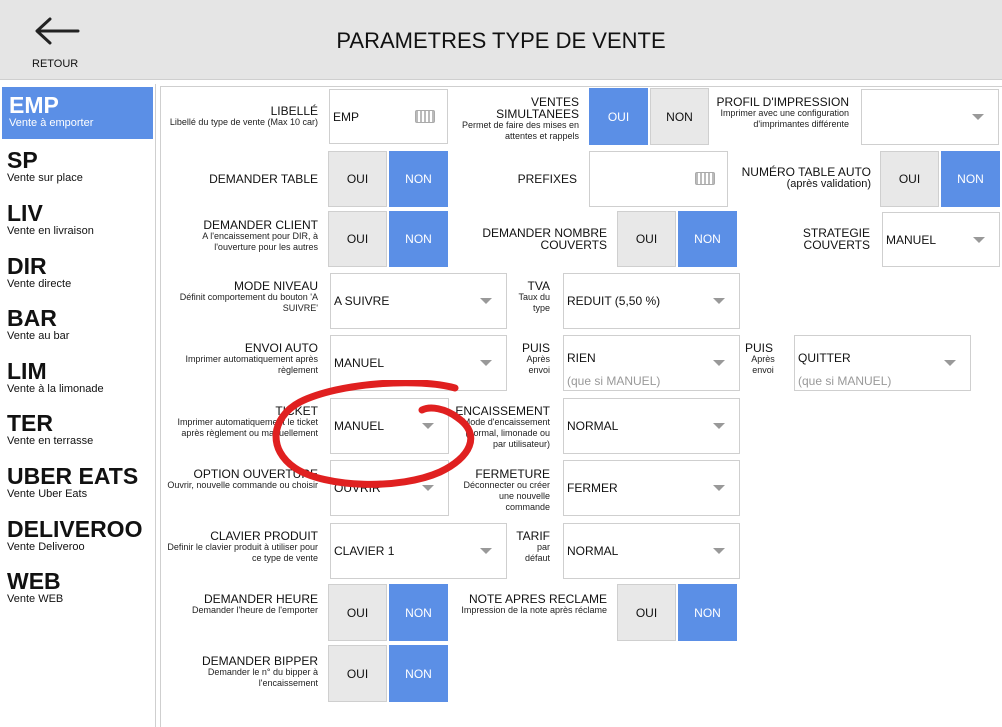 This screenshot has width=1002, height=727. Describe the element at coordinates (38, 336) in the screenshot. I see `sidebar-item-desc: Vente au bar` at that location.